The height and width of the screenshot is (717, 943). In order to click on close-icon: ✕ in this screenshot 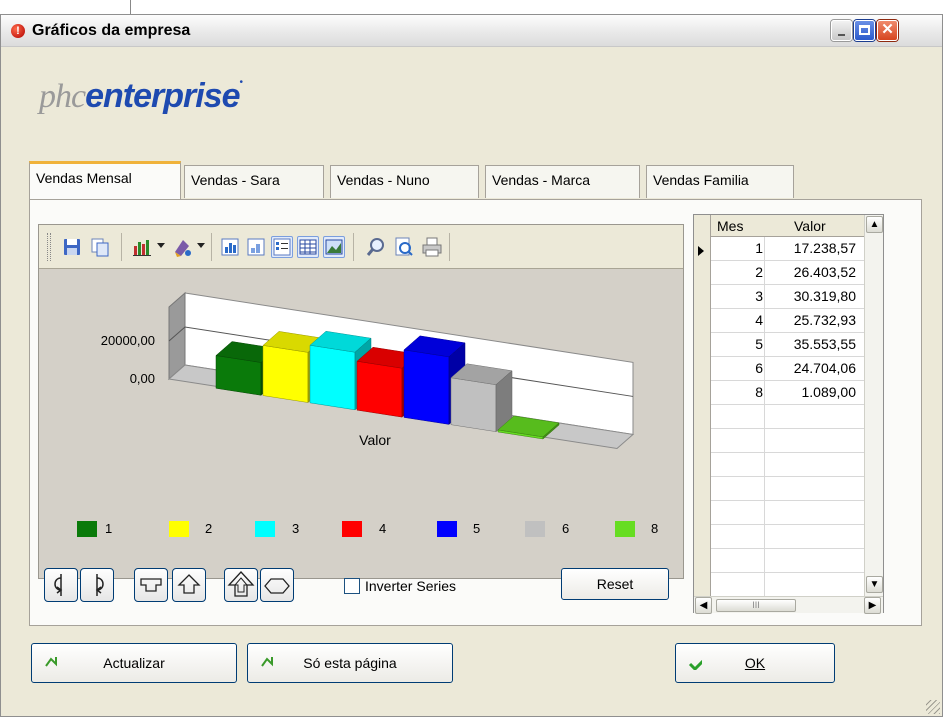, I will do `click(887, 29)`.